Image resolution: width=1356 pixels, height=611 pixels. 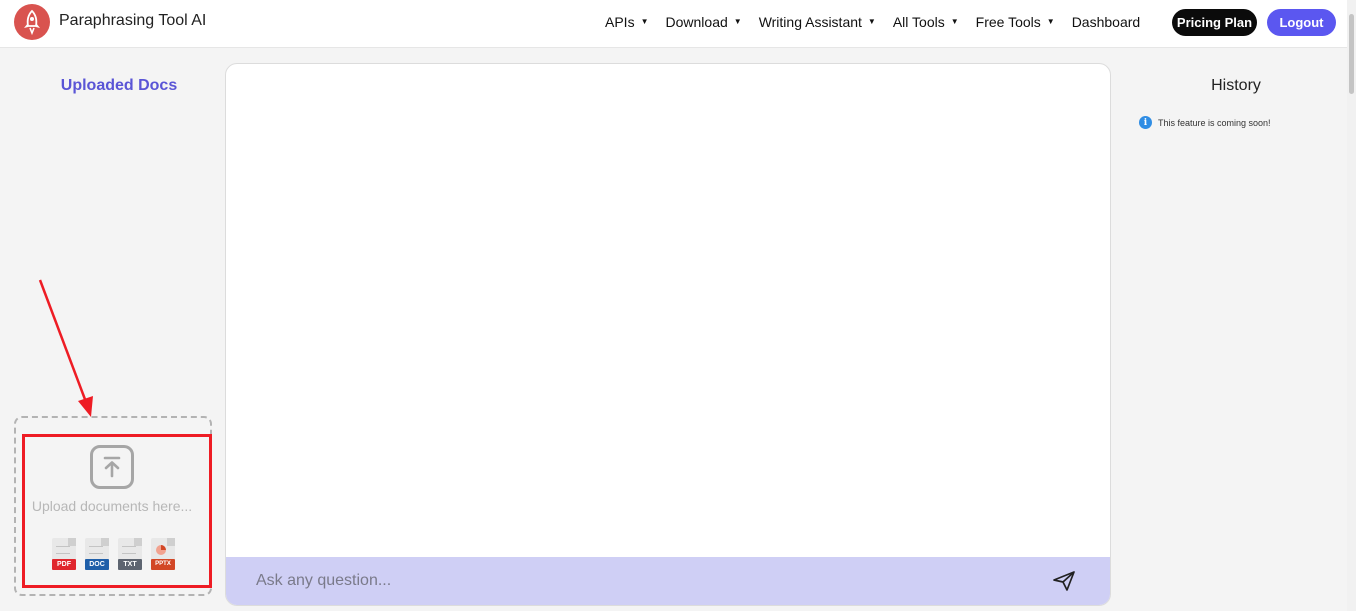 I want to click on send-icon, so click(x=1064, y=581).